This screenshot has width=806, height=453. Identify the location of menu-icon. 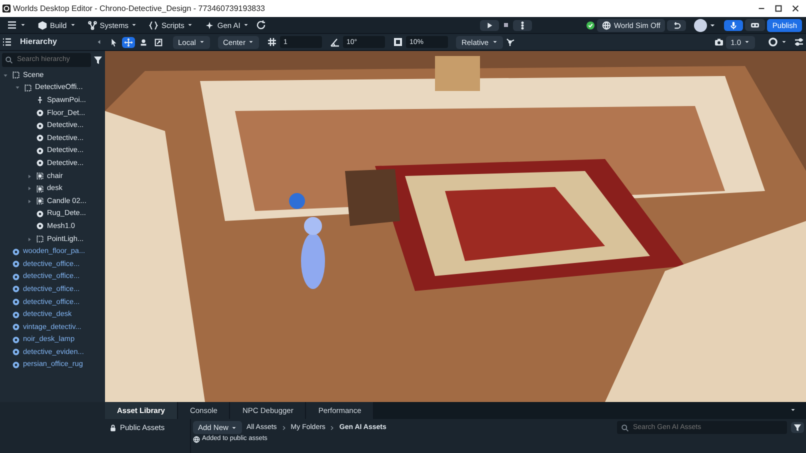
(12, 25).